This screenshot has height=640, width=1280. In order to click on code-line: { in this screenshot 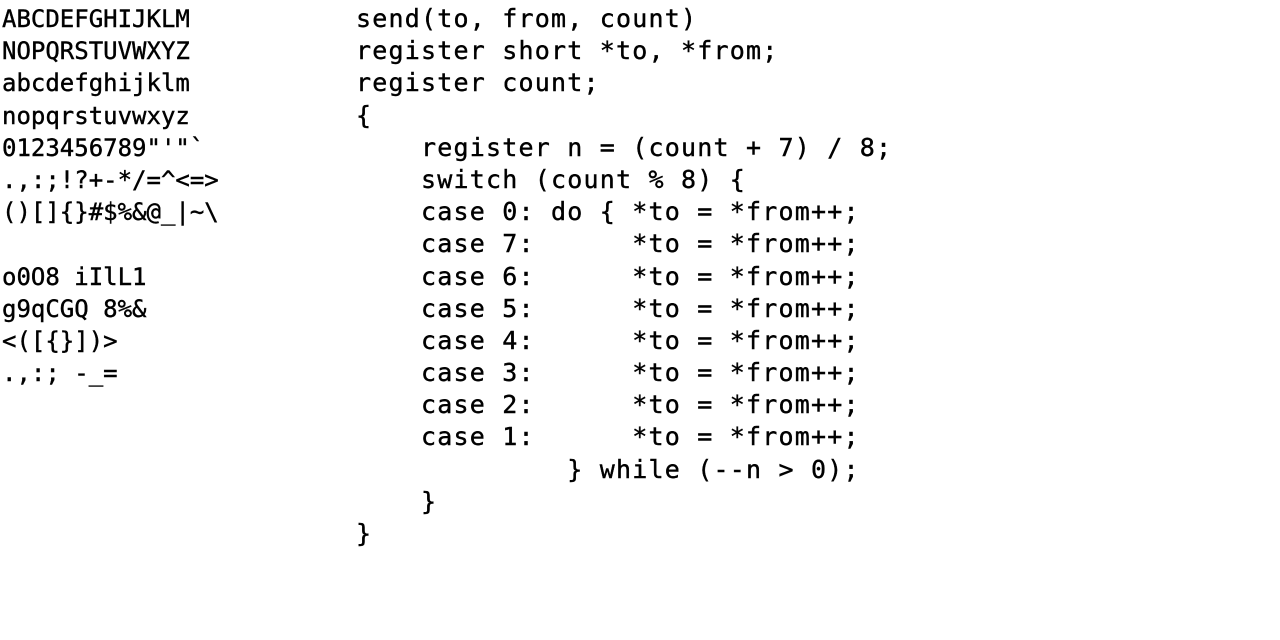, I will do `click(364, 115)`.